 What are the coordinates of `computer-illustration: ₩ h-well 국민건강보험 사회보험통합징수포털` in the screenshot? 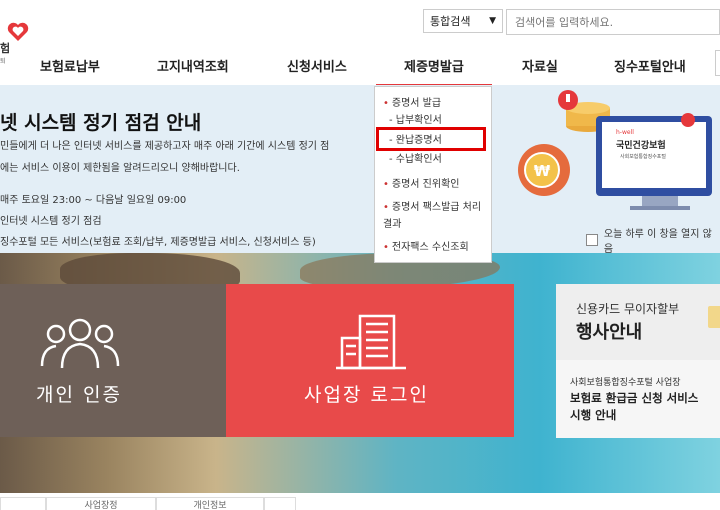 It's located at (615, 150).